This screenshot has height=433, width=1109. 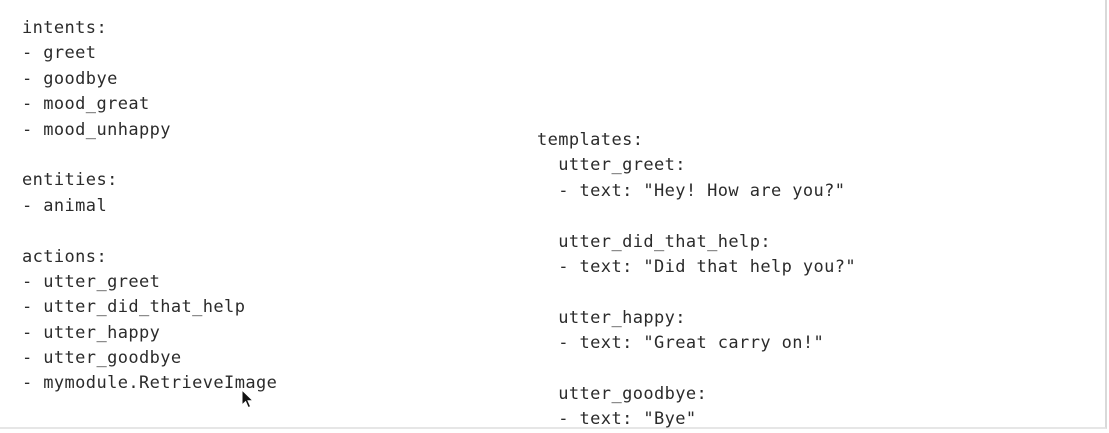 What do you see at coordinates (681, 343) in the screenshot?
I see `template-text: - text: "Great carry on!"` at bounding box center [681, 343].